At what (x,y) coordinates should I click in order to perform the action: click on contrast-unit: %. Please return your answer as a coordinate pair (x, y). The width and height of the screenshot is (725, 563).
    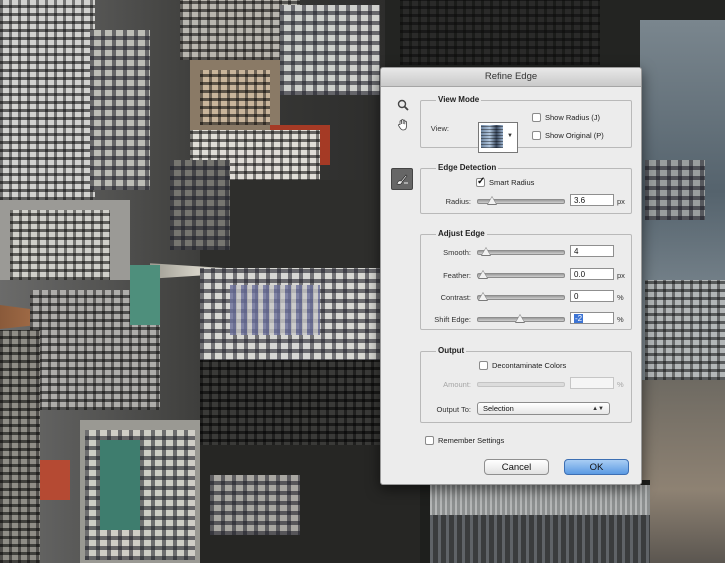
    Looking at the image, I should click on (620, 297).